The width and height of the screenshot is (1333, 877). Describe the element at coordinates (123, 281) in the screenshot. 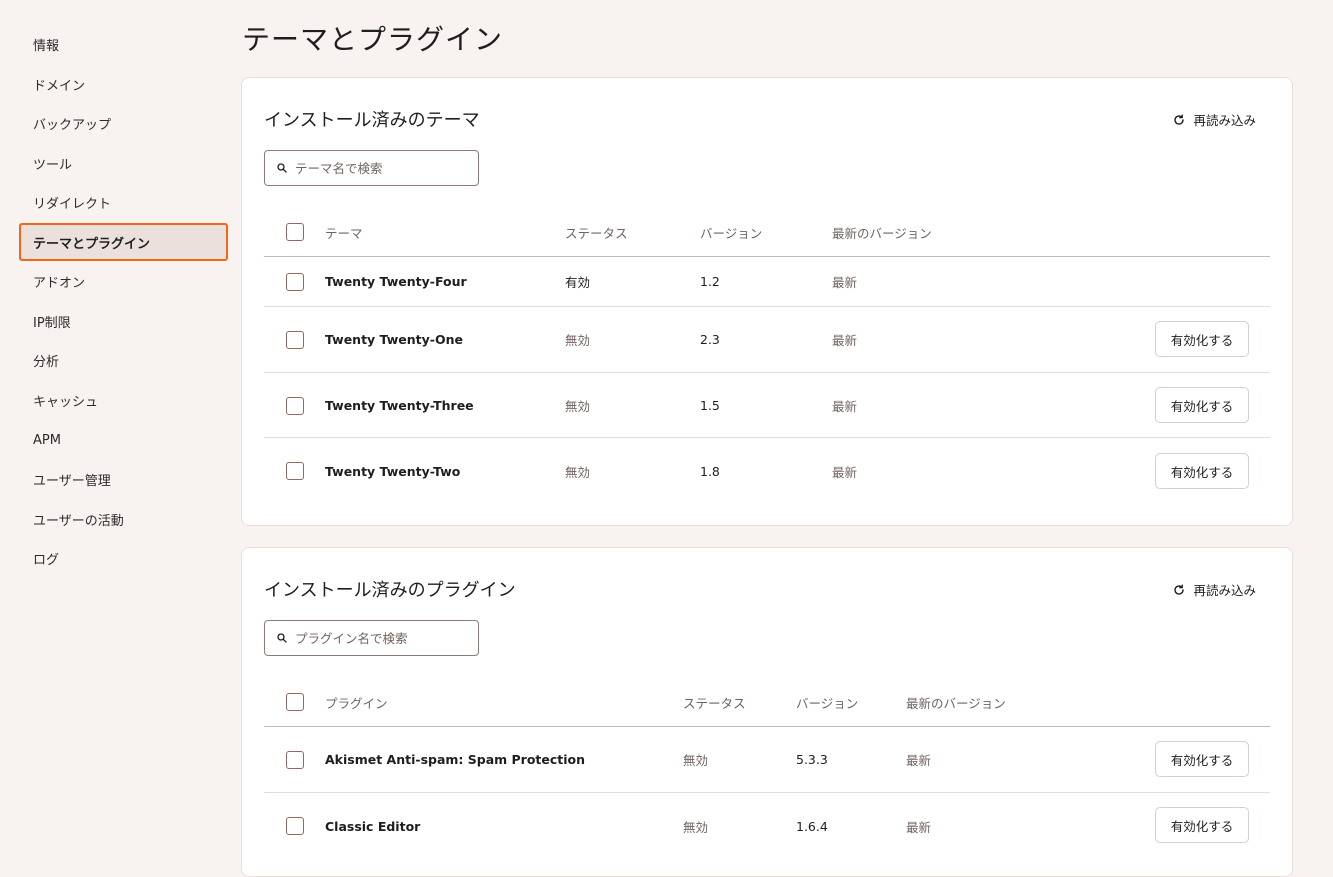

I see `sidebar-item-addons: アドオン` at that location.